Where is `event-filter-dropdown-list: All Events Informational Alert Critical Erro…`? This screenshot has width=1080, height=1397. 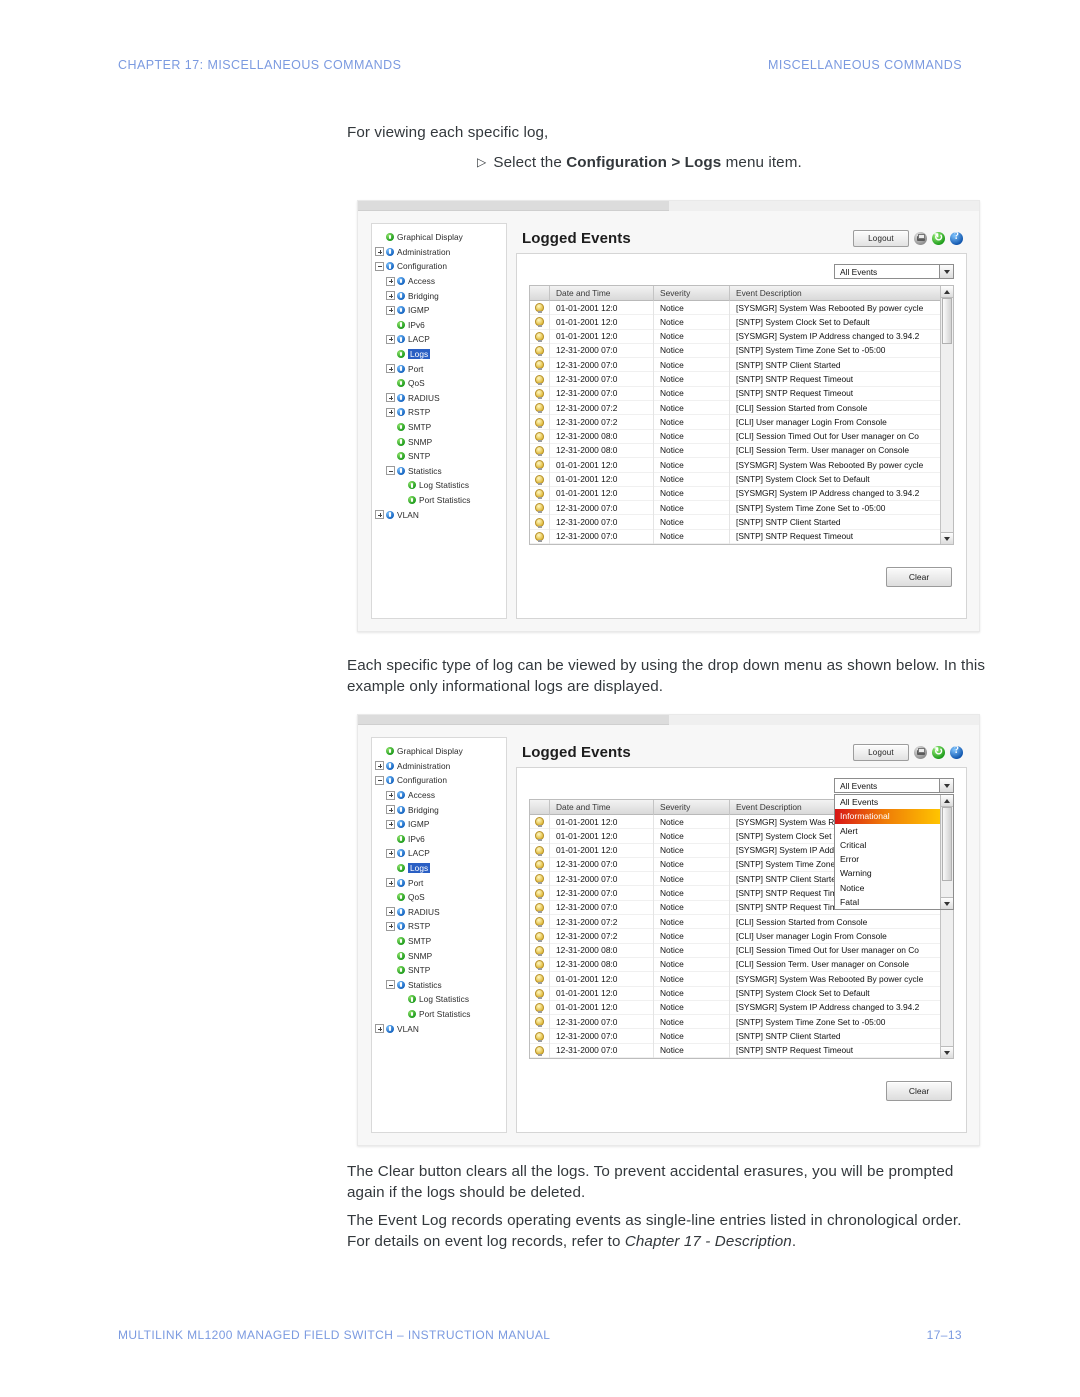
event-filter-dropdown-list: All Events Informational Alert Critical Erro… is located at coordinates (894, 852).